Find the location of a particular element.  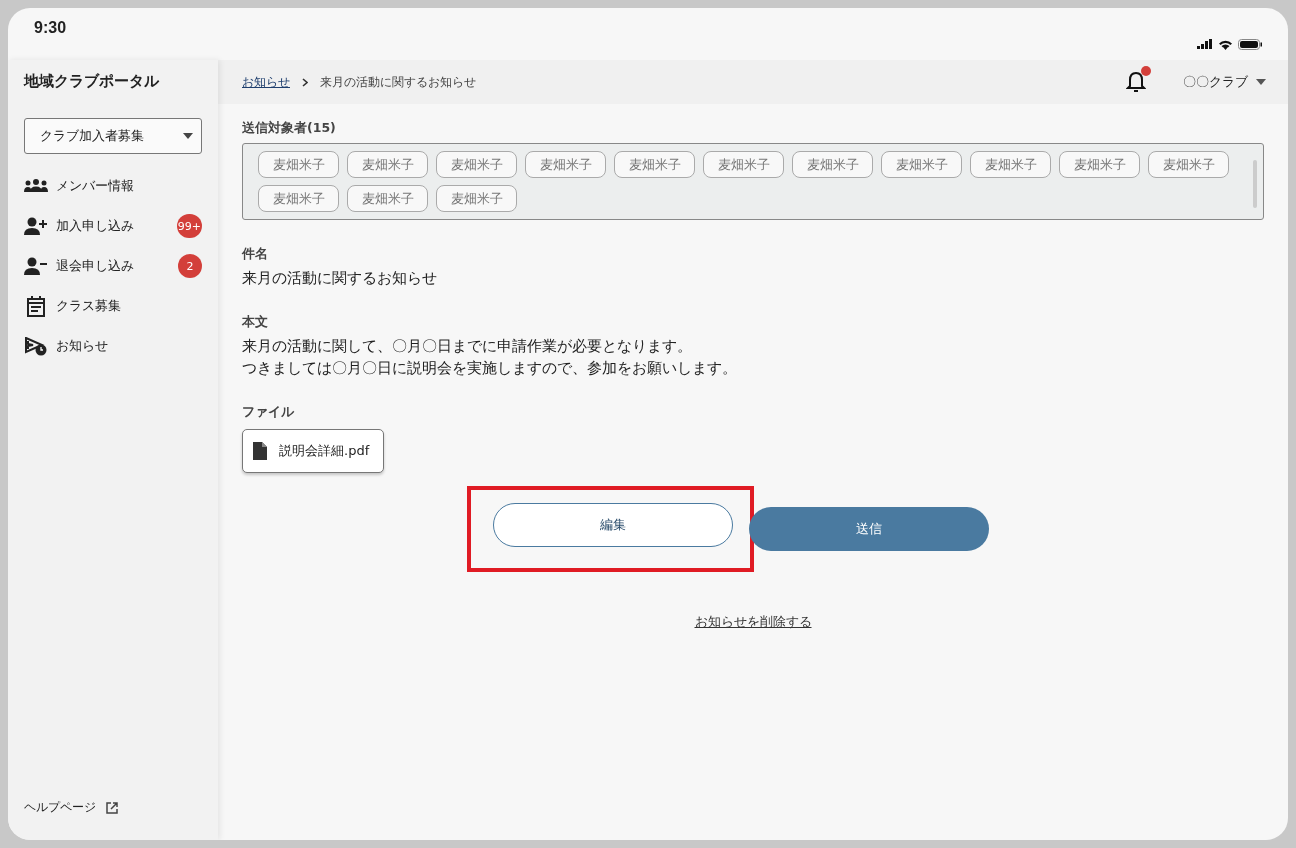

document-icon is located at coordinates (260, 451).